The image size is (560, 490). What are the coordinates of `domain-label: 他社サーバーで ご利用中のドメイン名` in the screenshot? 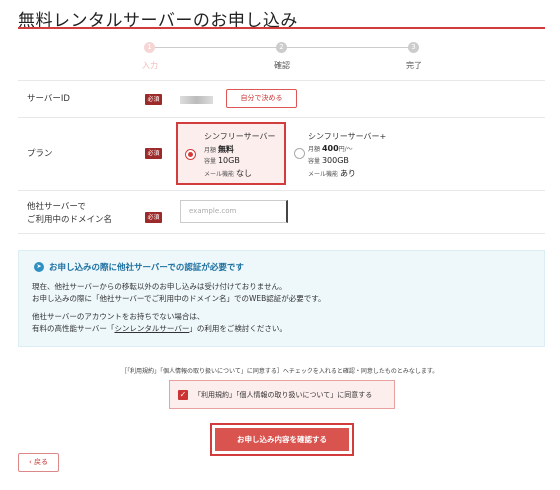 It's located at (69, 214).